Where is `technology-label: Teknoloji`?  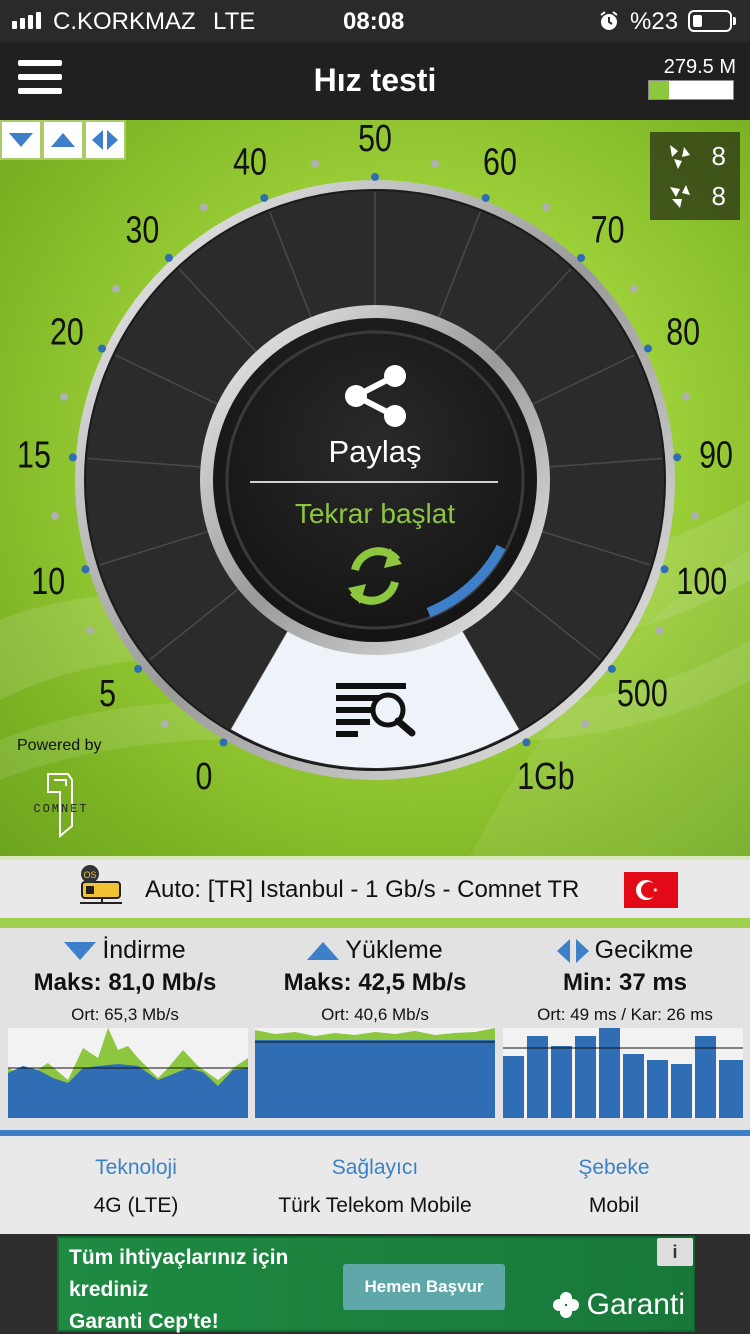 technology-label: Teknoloji is located at coordinates (136, 1167).